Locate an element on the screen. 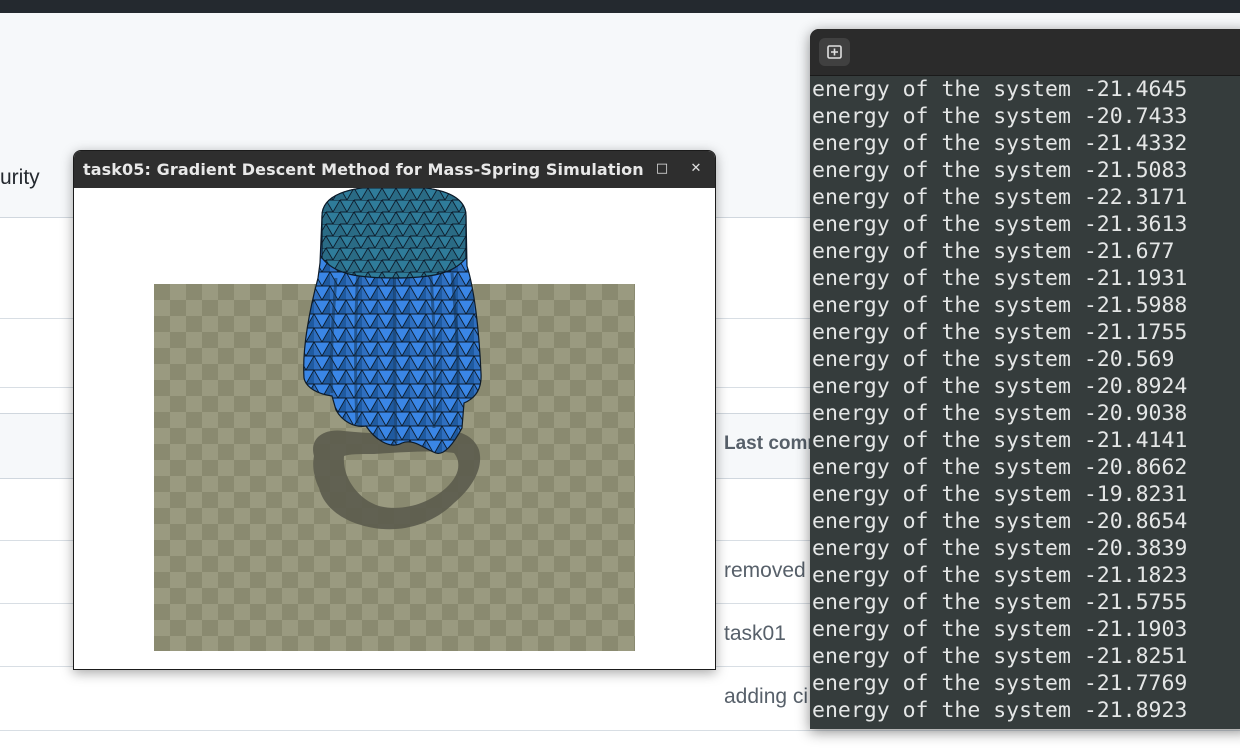  new-tab-button is located at coordinates (834, 52).